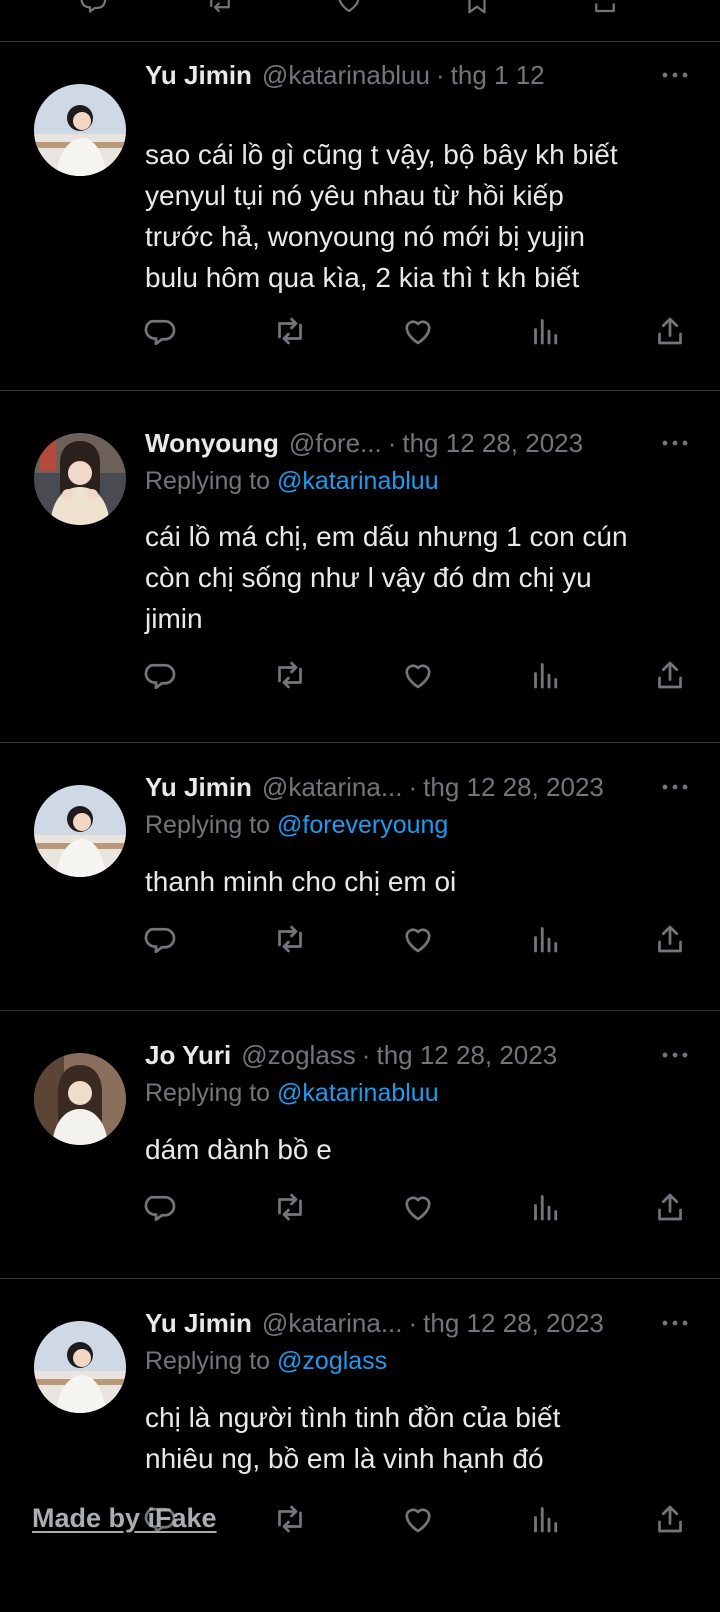 Image resolution: width=720 pixels, height=1612 pixels. What do you see at coordinates (212, 443) in the screenshot?
I see `display-name: Wonyoung` at bounding box center [212, 443].